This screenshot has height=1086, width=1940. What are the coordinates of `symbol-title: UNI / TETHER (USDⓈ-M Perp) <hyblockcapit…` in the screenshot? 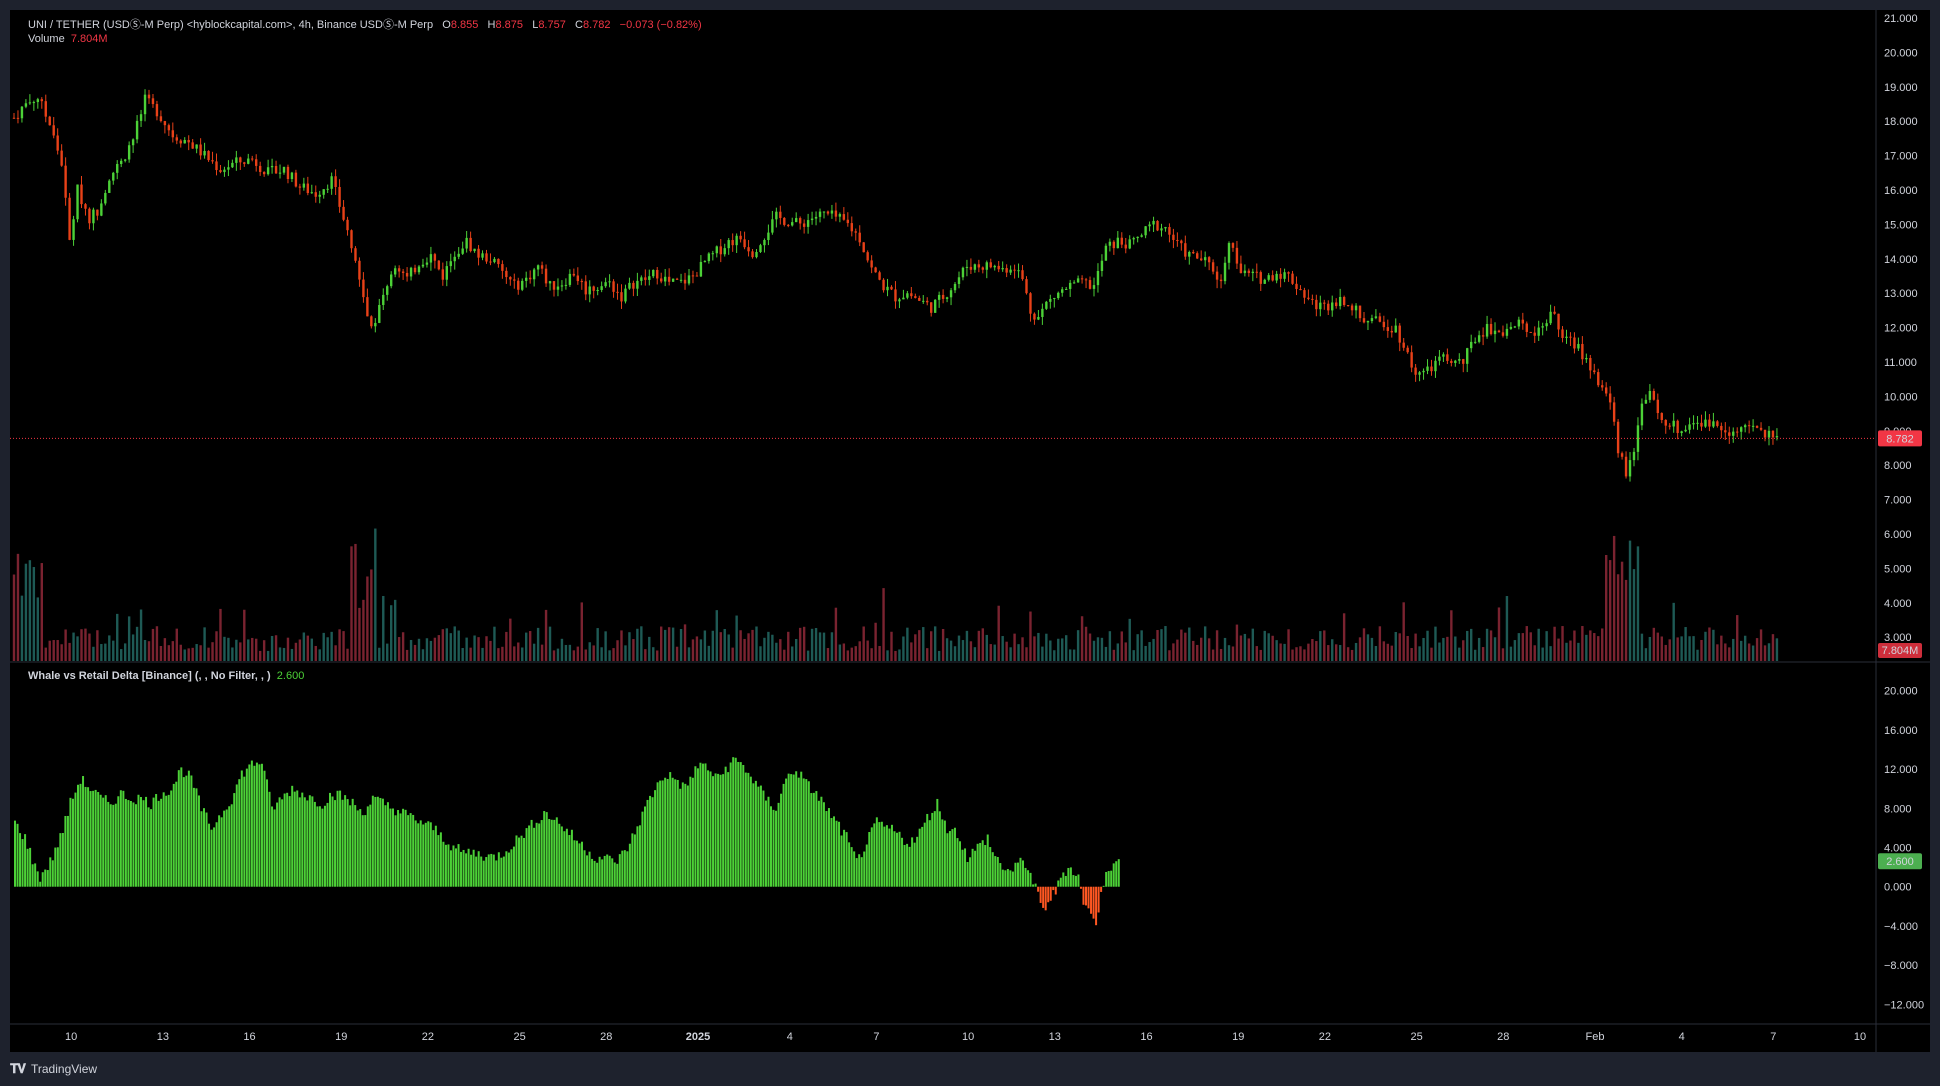 It's located at (230, 24).